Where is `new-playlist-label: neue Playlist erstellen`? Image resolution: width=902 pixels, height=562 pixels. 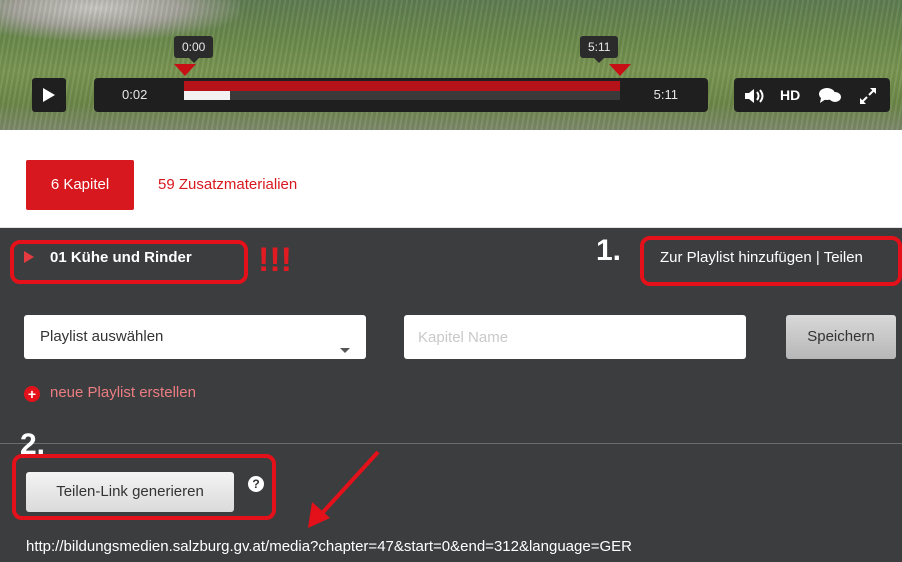
new-playlist-label: neue Playlist erstellen is located at coordinates (123, 392).